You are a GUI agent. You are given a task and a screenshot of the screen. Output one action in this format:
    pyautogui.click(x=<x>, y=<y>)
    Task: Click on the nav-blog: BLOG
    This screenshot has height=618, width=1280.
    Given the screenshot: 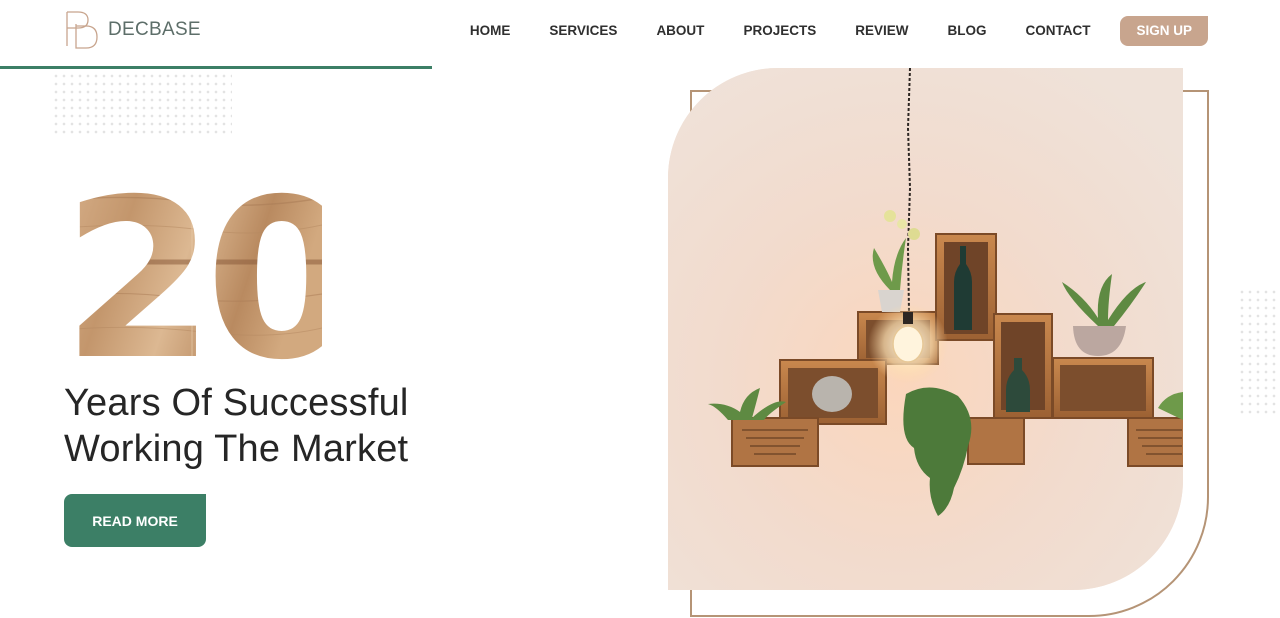 What is the action you would take?
    pyautogui.click(x=966, y=31)
    